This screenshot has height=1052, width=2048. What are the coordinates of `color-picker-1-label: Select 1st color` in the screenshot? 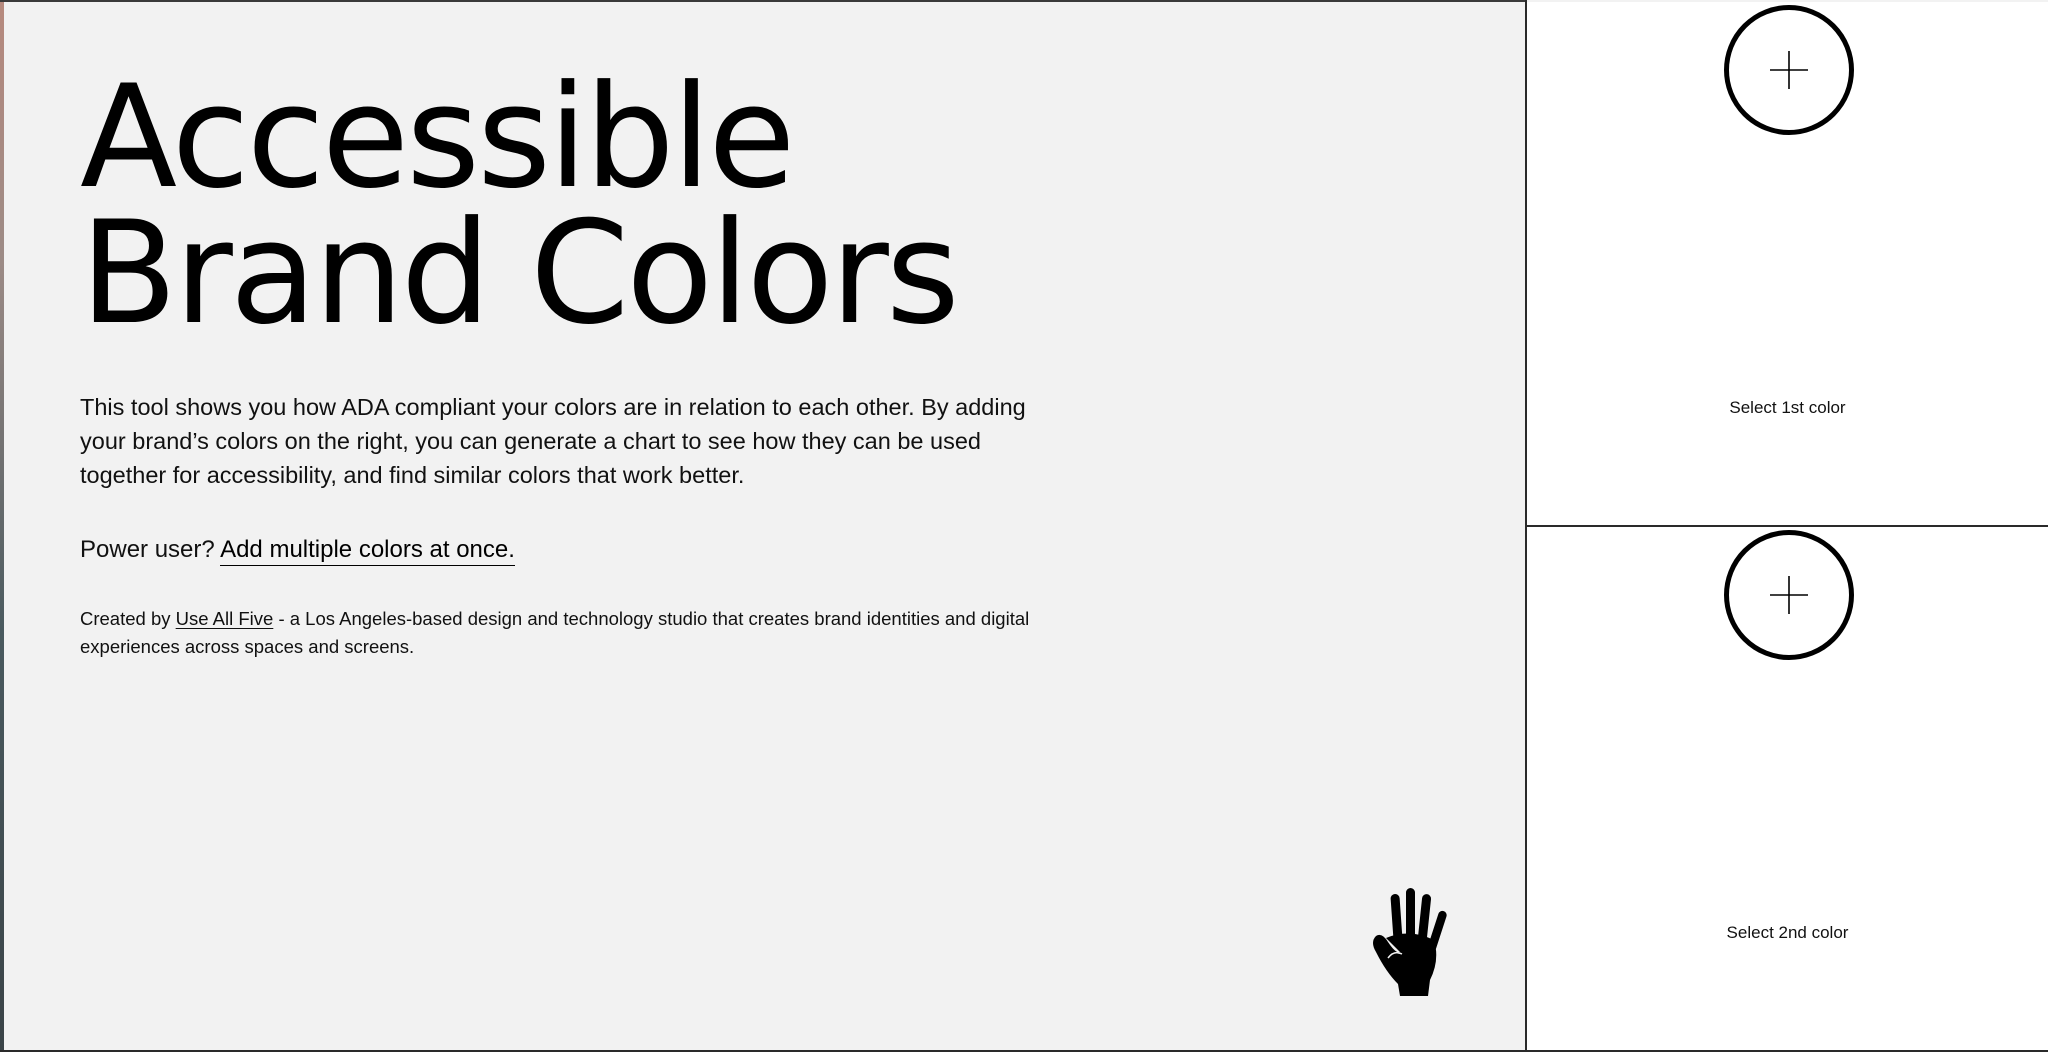 It's located at (1787, 407).